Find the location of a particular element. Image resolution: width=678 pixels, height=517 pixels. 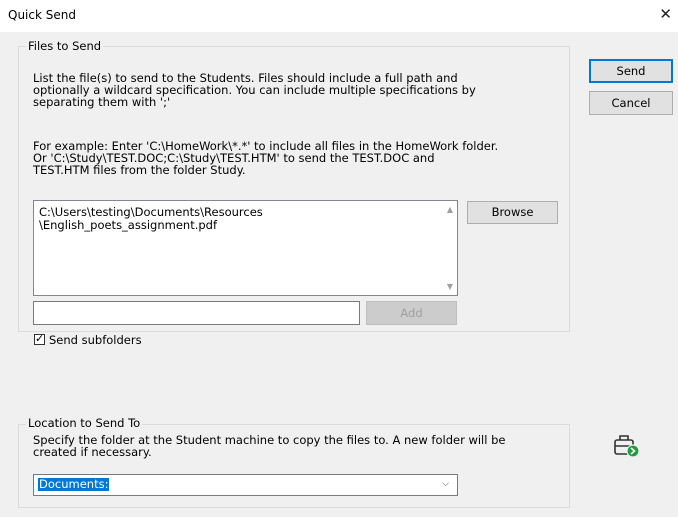

scroll-up-icon: ▲ is located at coordinates (450, 209).